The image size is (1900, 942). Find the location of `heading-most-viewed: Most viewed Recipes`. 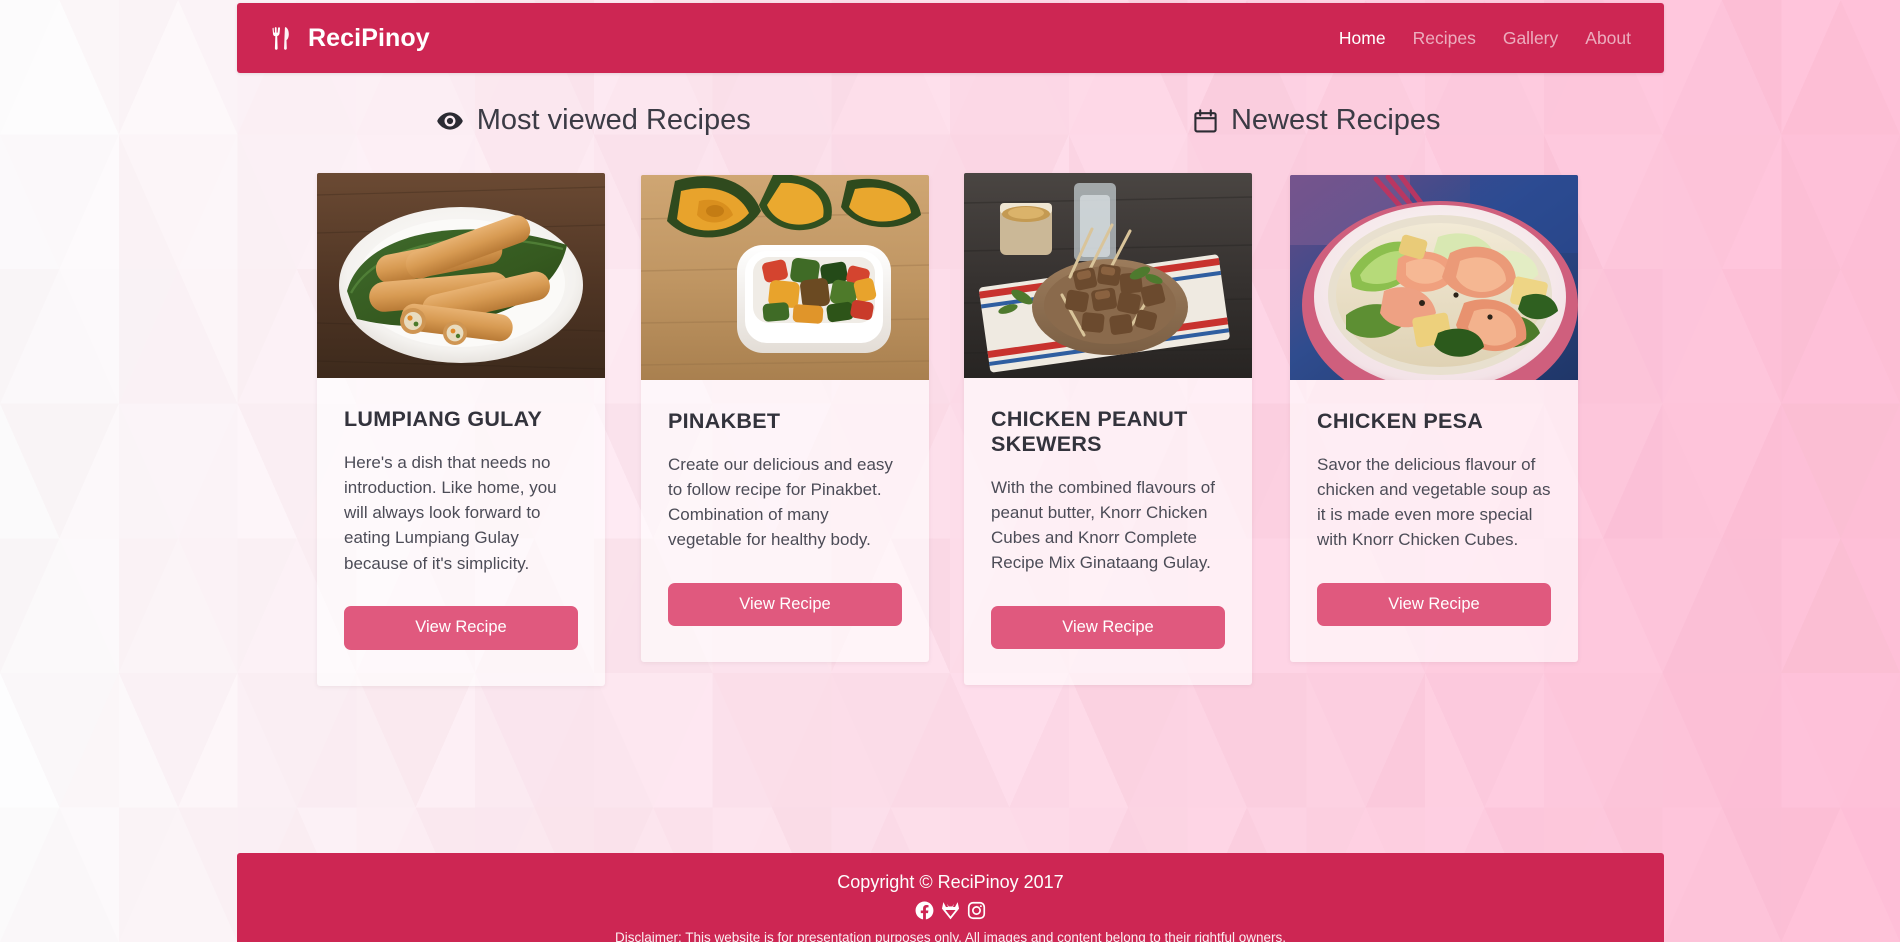

heading-most-viewed: Most viewed Recipes is located at coordinates (594, 120).